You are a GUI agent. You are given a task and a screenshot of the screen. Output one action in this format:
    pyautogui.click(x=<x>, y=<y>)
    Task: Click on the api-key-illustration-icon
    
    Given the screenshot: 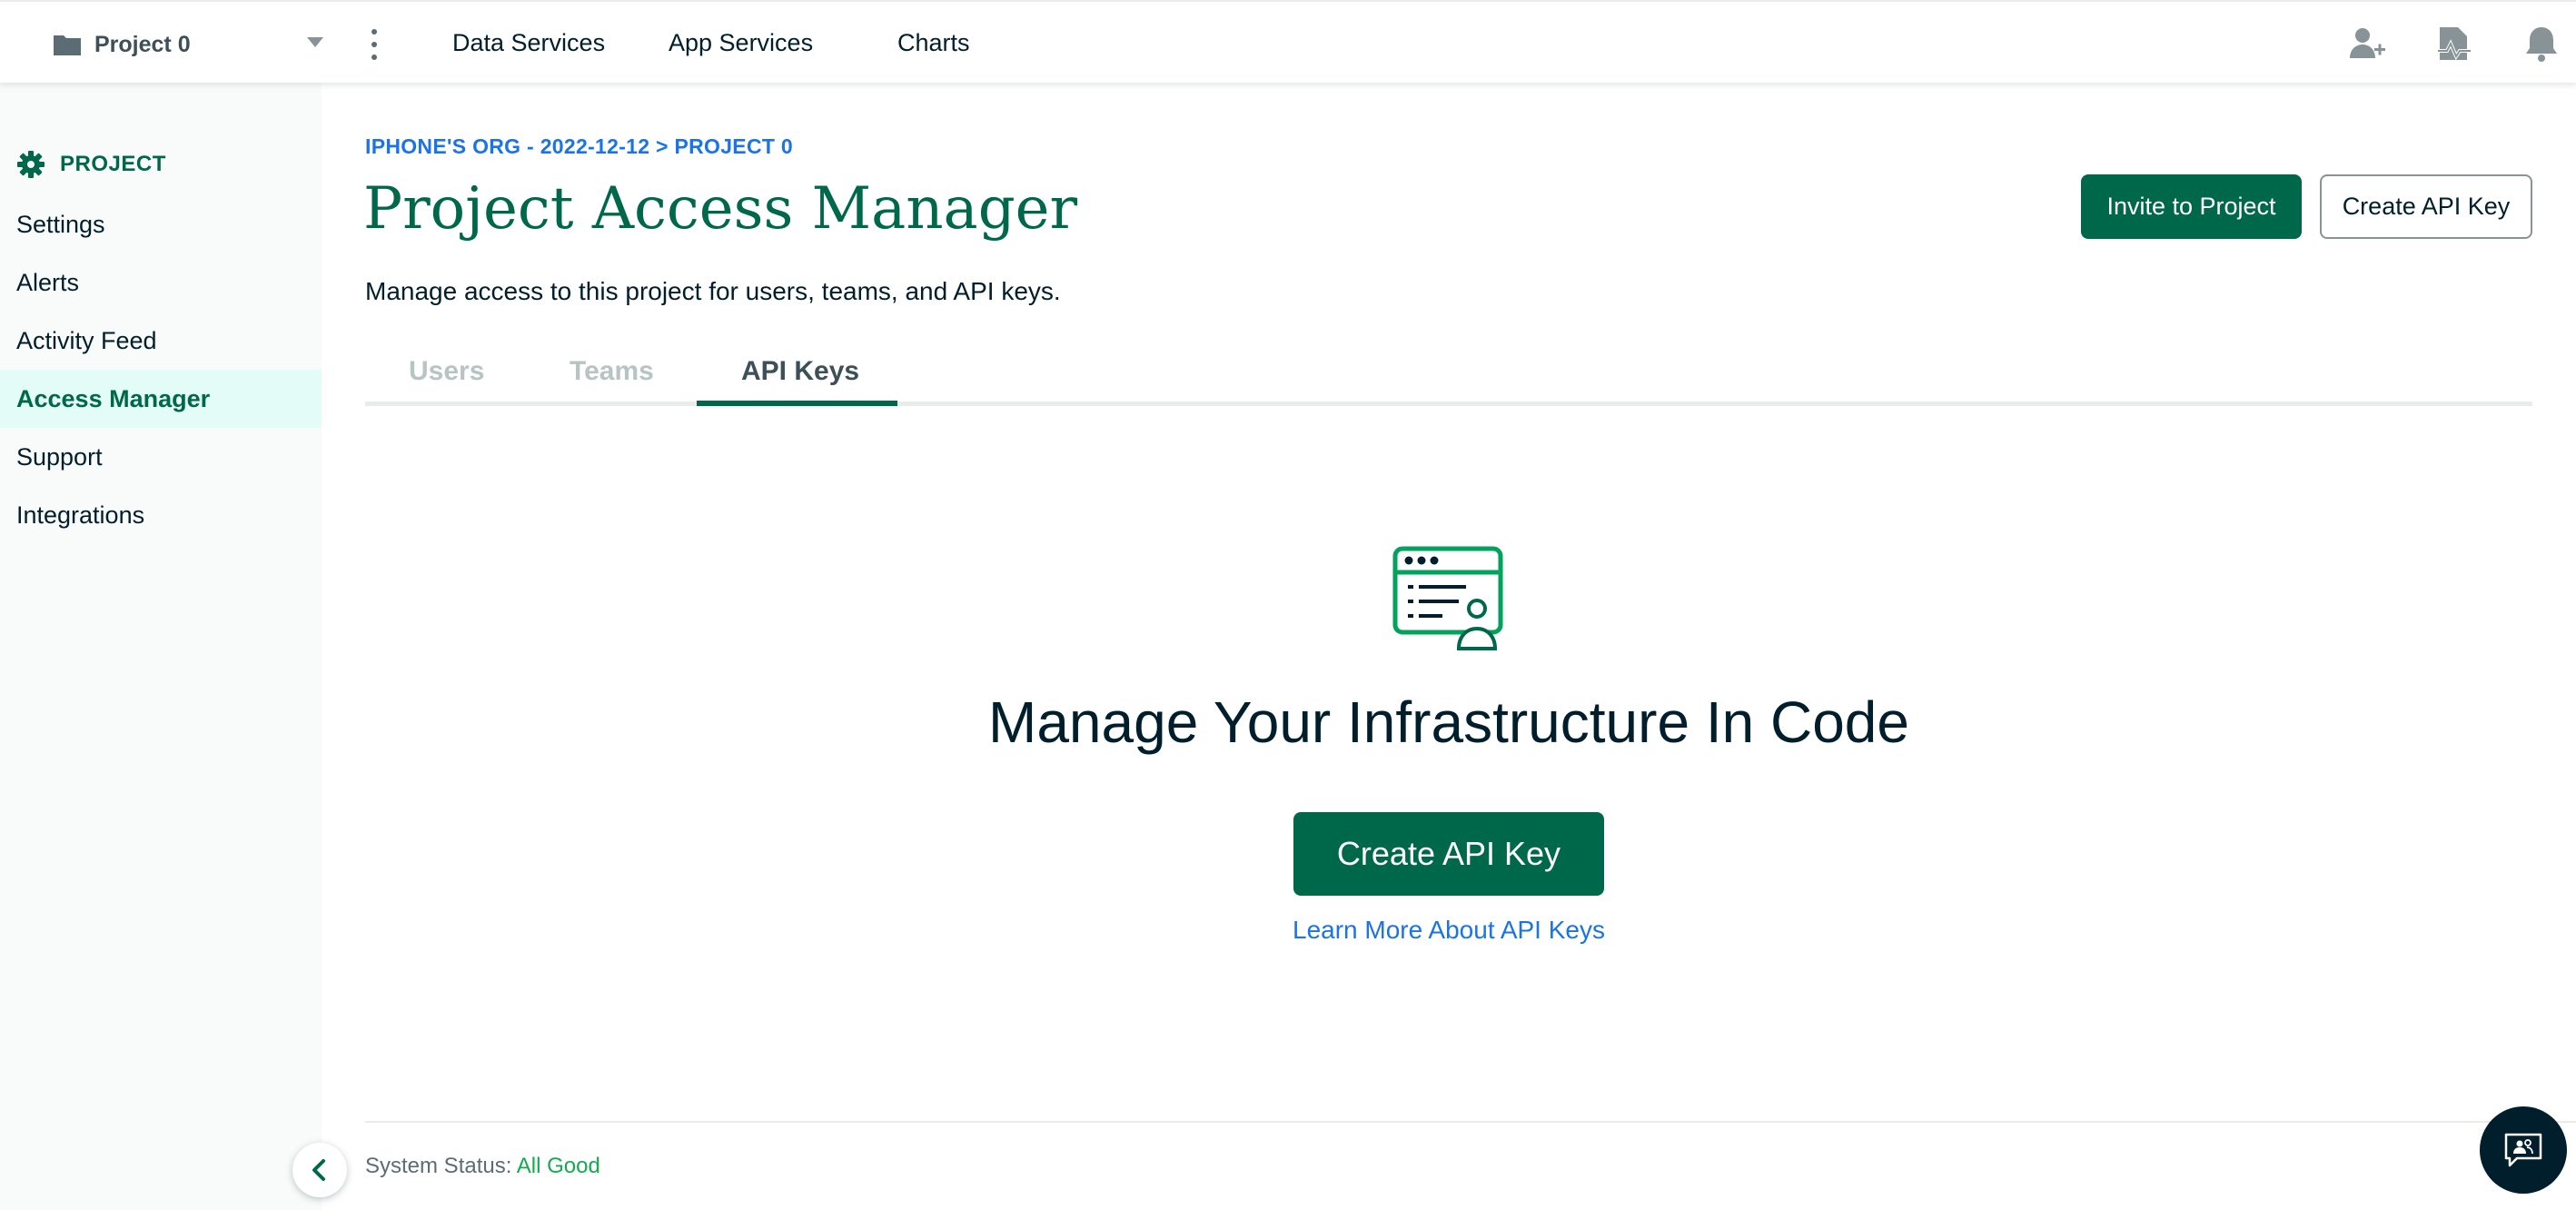 What is the action you would take?
    pyautogui.click(x=1447, y=598)
    